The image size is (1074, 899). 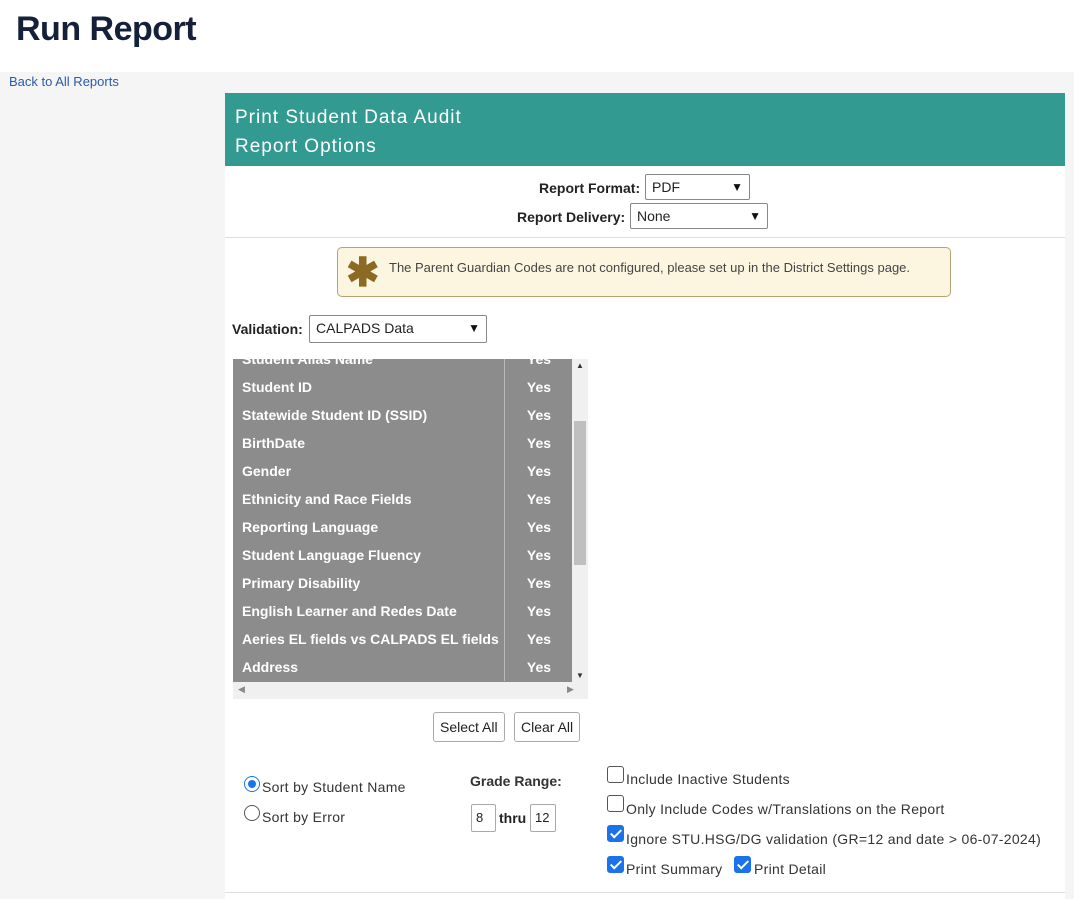 What do you see at coordinates (267, 471) in the screenshot?
I see `validation-name: Gender` at bounding box center [267, 471].